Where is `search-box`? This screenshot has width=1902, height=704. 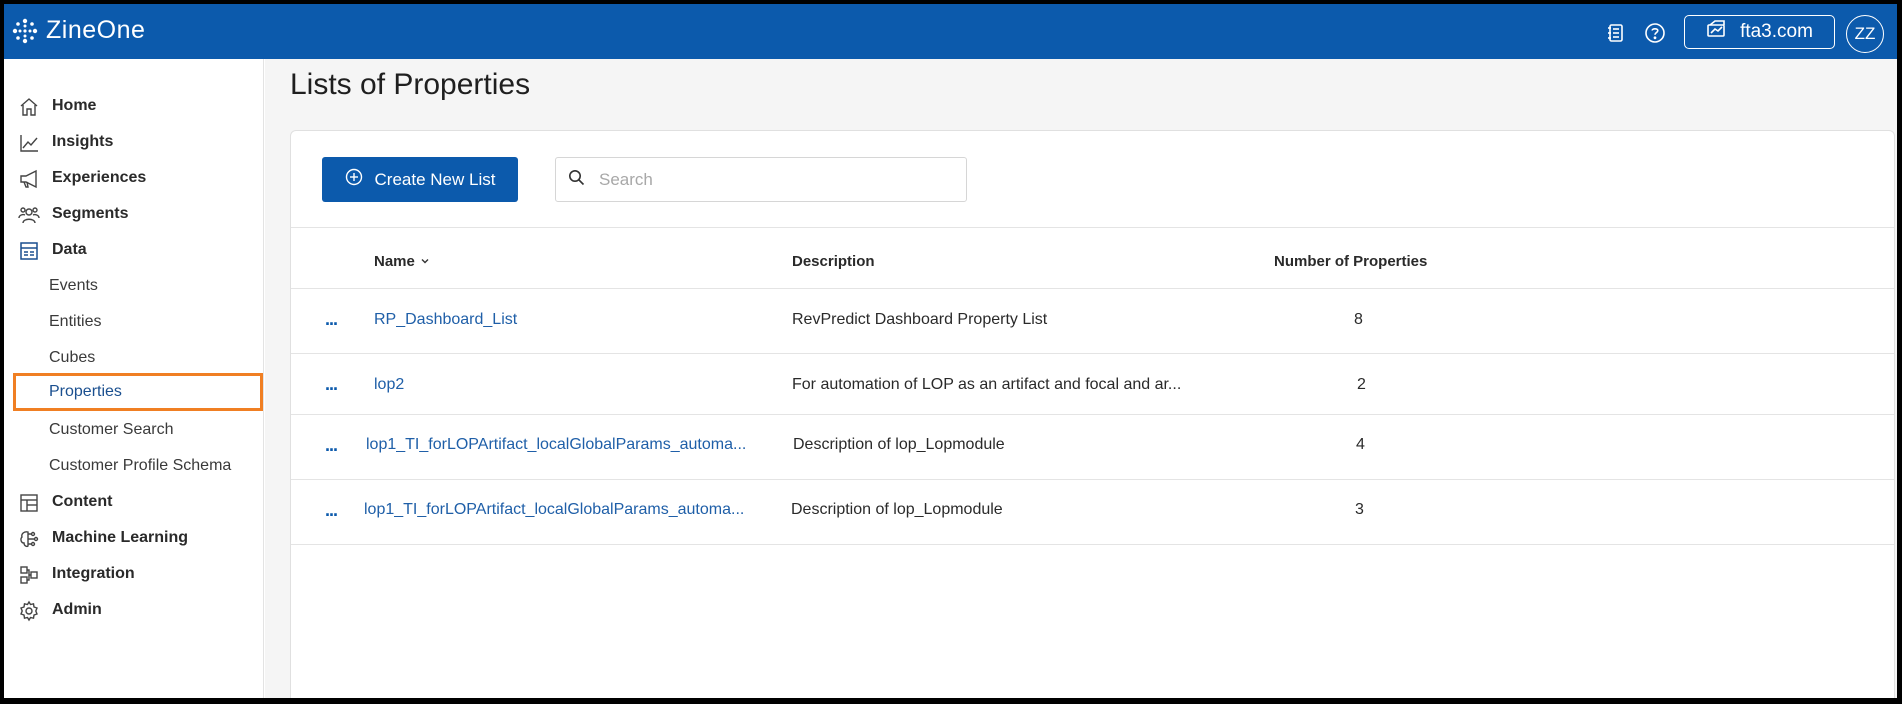
search-box is located at coordinates (761, 179).